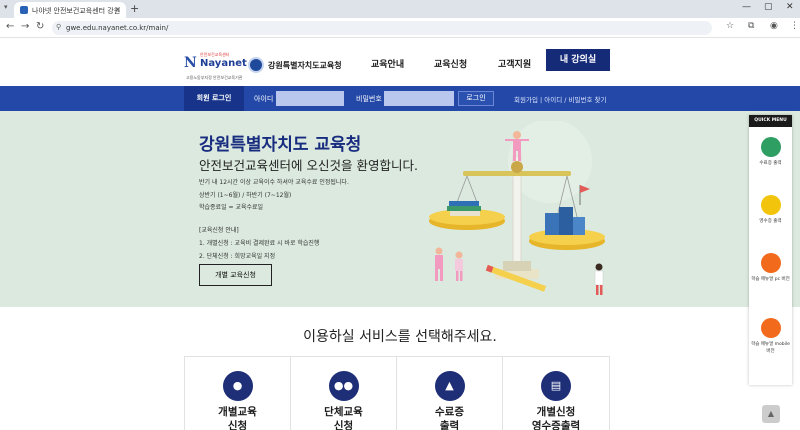 The image size is (800, 430). What do you see at coordinates (514, 63) in the screenshot?
I see `menu-customer-support: 고객지원` at bounding box center [514, 63].